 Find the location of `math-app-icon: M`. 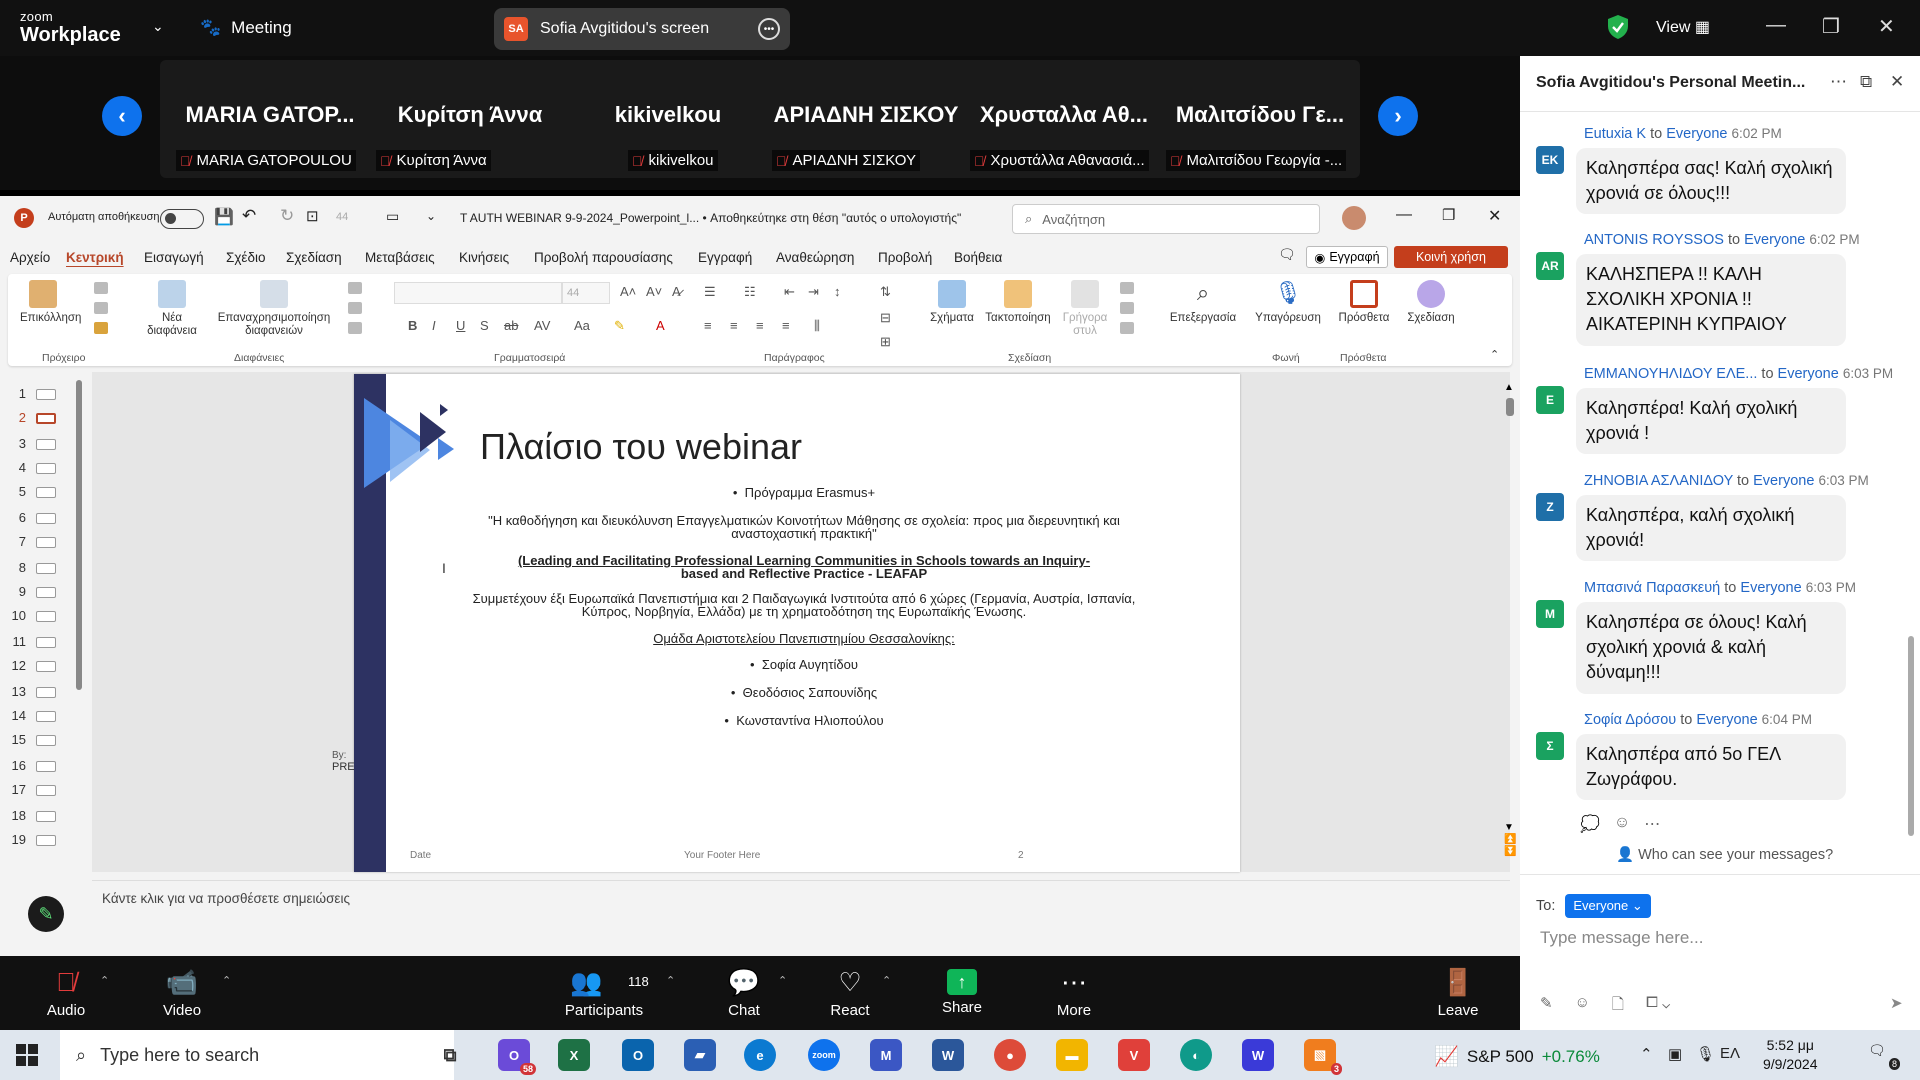

math-app-icon: M is located at coordinates (886, 1055).